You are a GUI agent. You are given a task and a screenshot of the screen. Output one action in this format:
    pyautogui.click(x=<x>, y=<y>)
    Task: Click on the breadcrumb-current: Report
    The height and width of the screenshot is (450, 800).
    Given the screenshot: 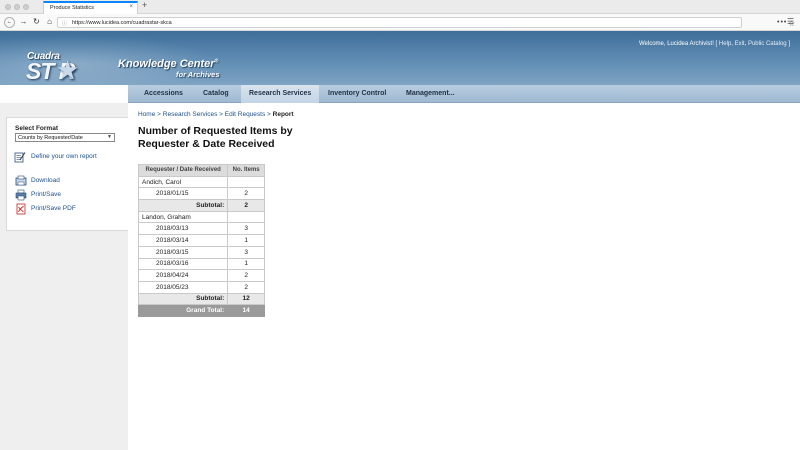 What is the action you would take?
    pyautogui.click(x=283, y=114)
    